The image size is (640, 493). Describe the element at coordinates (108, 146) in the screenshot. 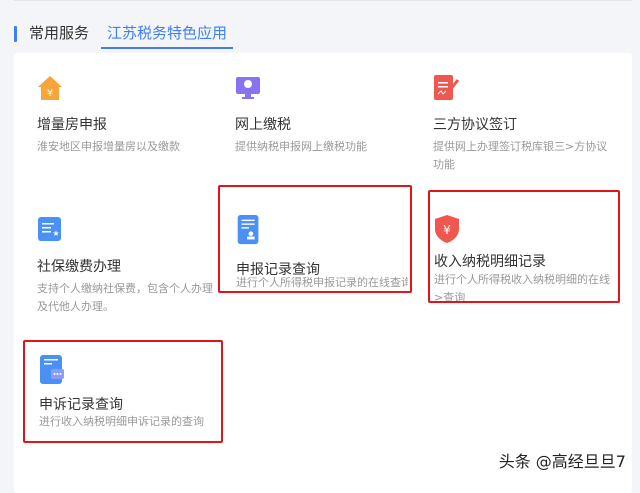

I see `item-desc: 淮安地区申报增量房以及缴款` at that location.